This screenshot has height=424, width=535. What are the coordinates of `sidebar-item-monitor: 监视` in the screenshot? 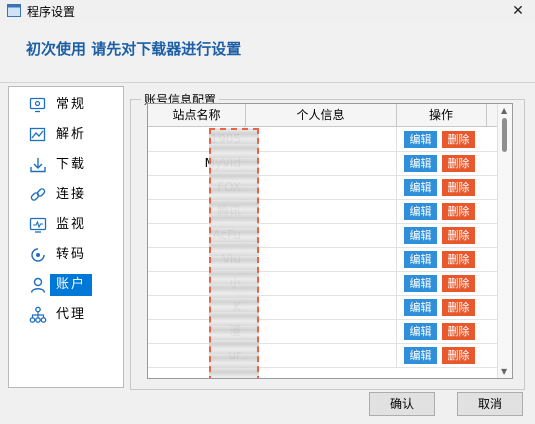 It's located at (66, 225).